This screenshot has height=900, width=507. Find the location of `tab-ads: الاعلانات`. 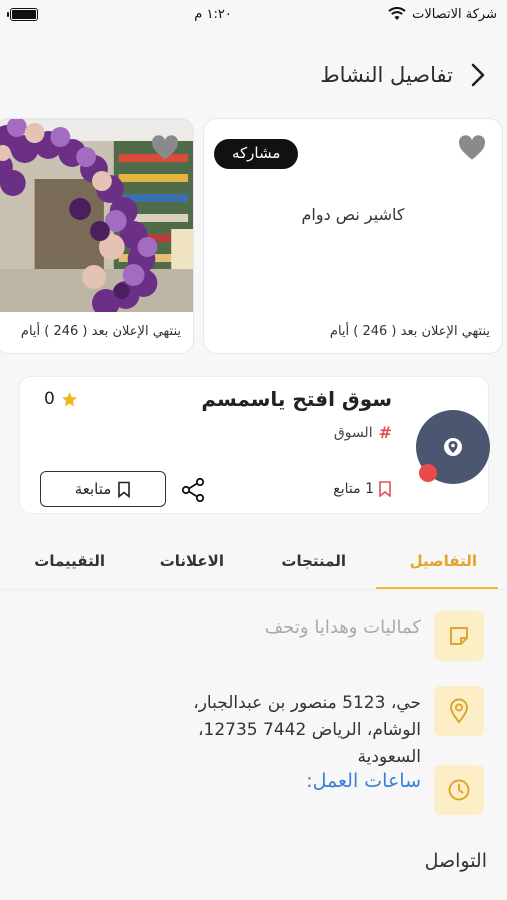

tab-ads: الاعلانات is located at coordinates (192, 561).